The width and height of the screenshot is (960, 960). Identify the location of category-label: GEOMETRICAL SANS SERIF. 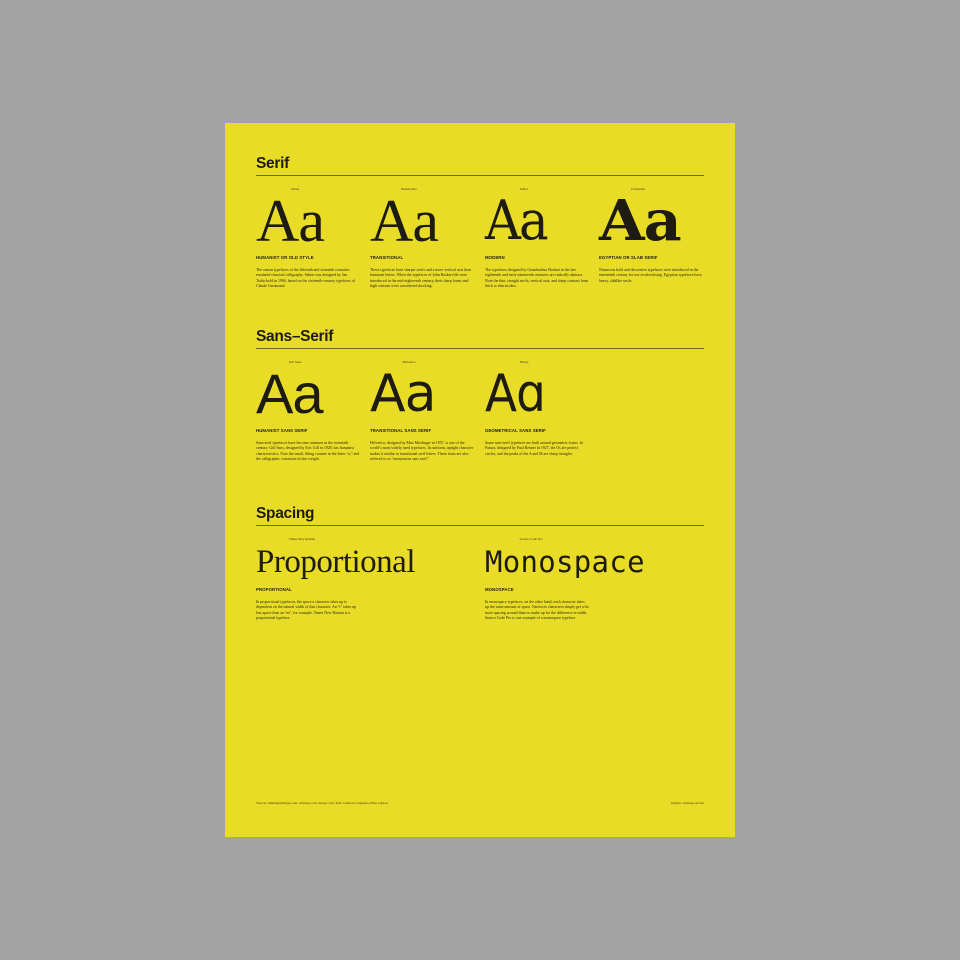
(515, 430).